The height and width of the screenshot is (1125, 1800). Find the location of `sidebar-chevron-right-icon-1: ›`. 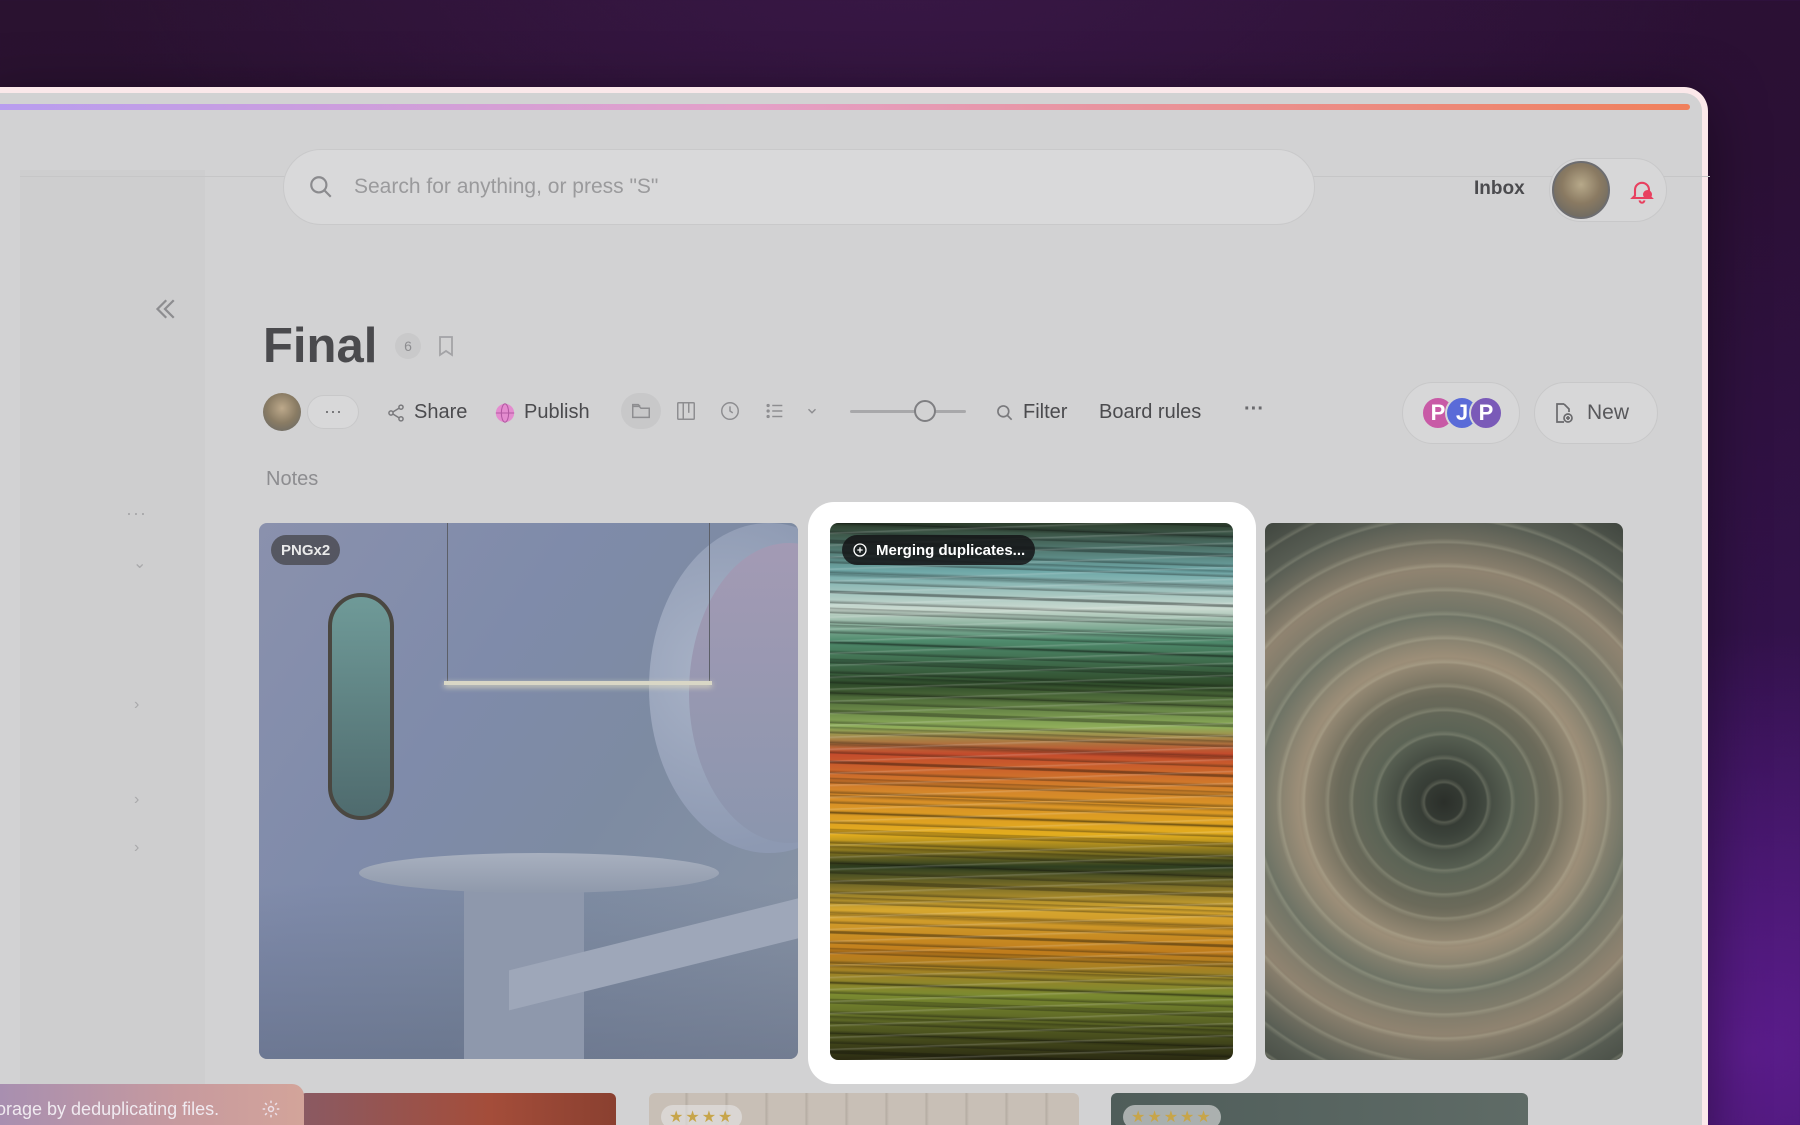

sidebar-chevron-right-icon-1: › is located at coordinates (136, 705).